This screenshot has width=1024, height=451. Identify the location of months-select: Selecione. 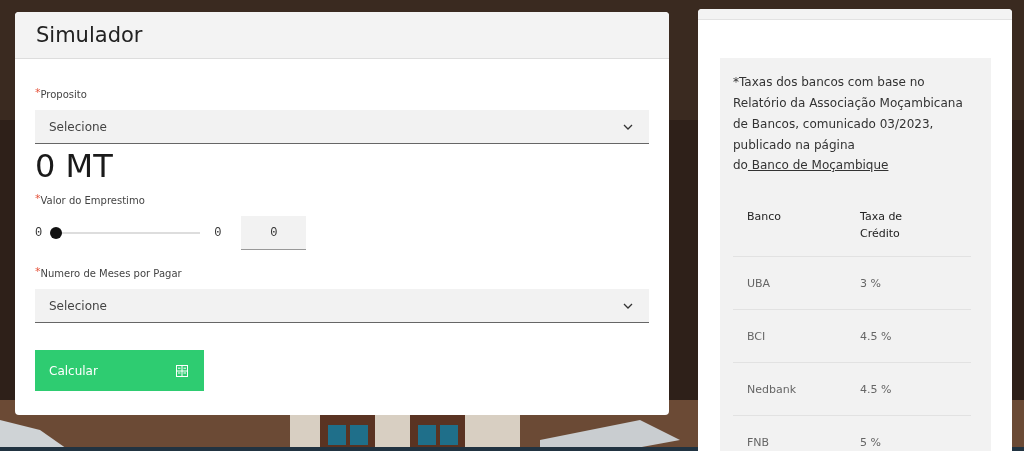
(342, 306).